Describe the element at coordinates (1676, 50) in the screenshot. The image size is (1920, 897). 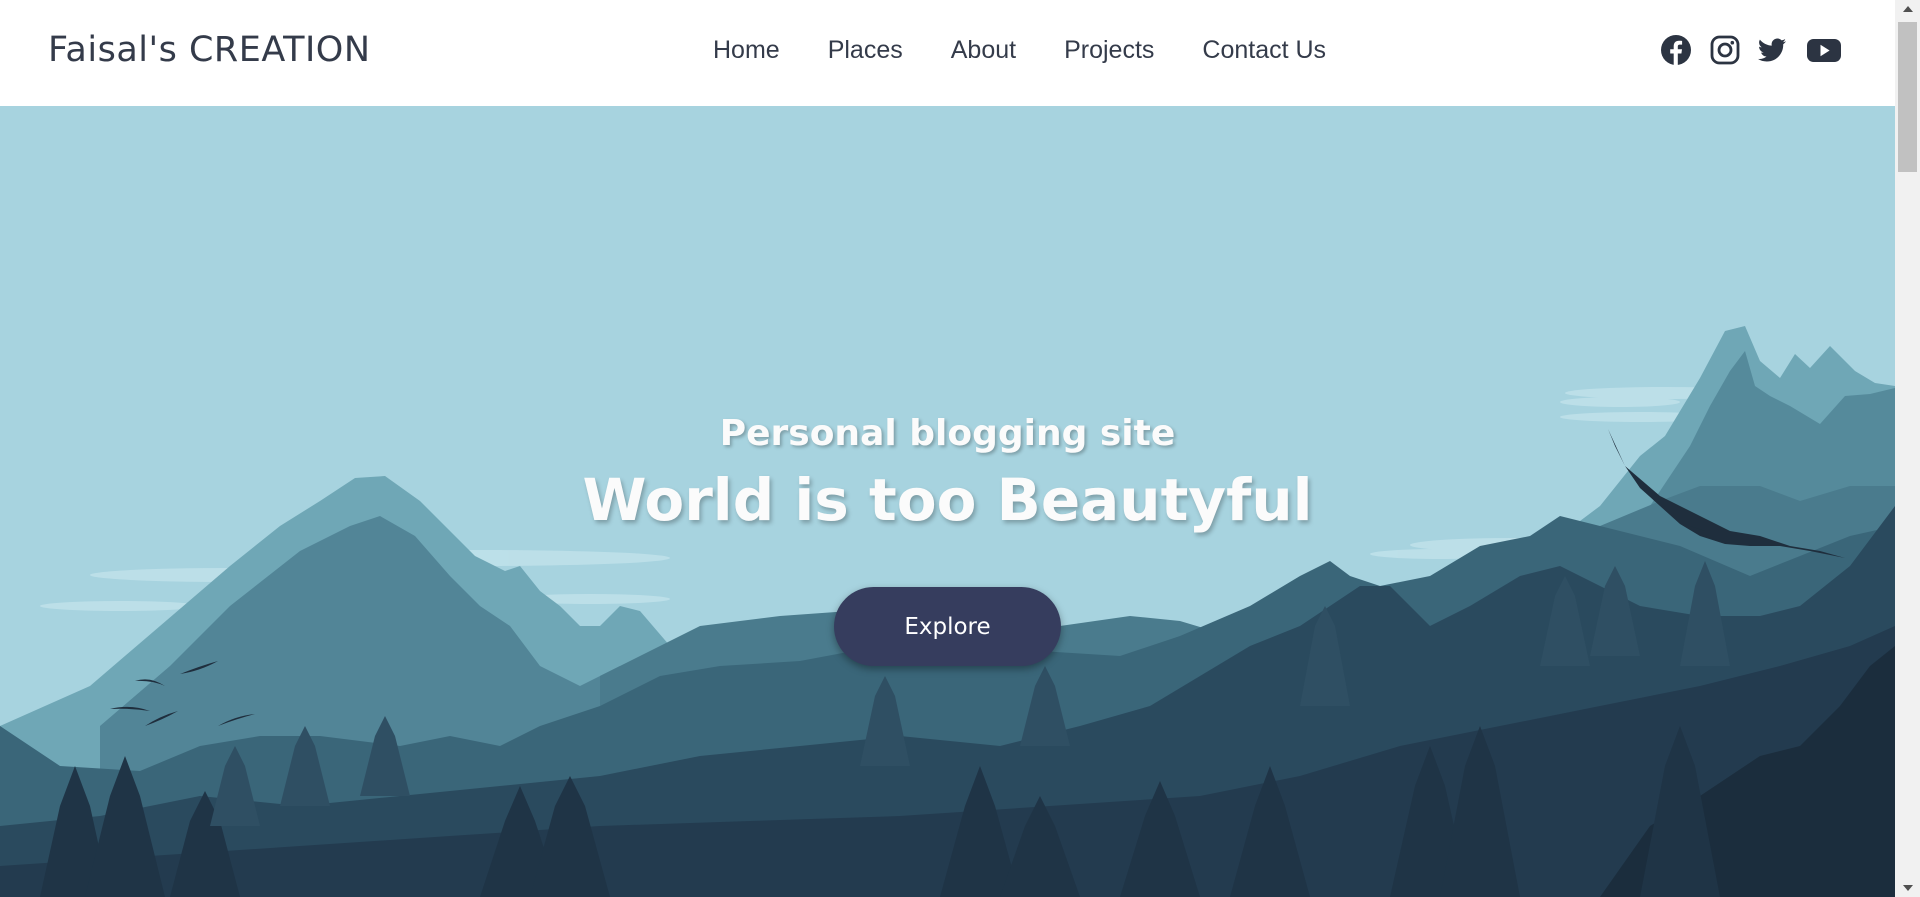
I see `facebook-icon` at that location.